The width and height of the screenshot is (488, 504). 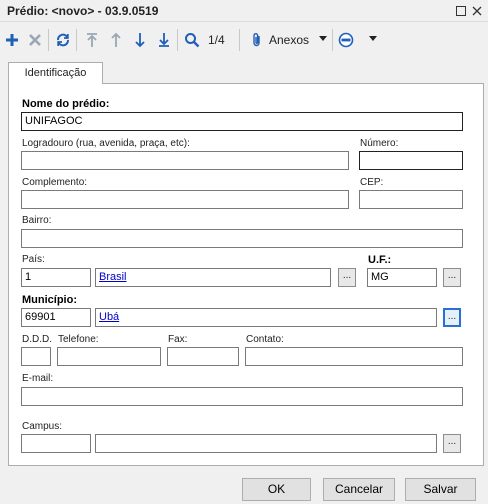 What do you see at coordinates (242, 396) in the screenshot?
I see `email-field` at bounding box center [242, 396].